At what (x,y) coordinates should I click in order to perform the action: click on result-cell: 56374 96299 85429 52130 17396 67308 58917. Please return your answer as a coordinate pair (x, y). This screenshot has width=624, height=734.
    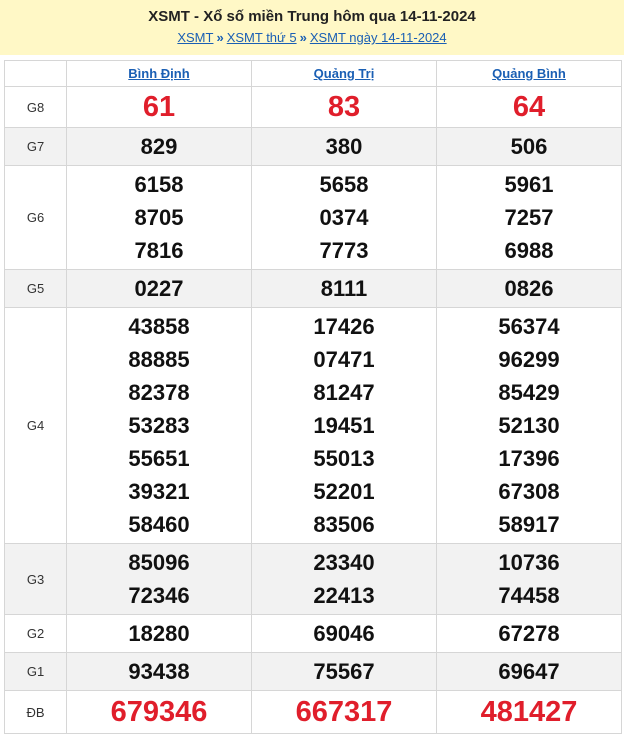
    Looking at the image, I should click on (529, 425).